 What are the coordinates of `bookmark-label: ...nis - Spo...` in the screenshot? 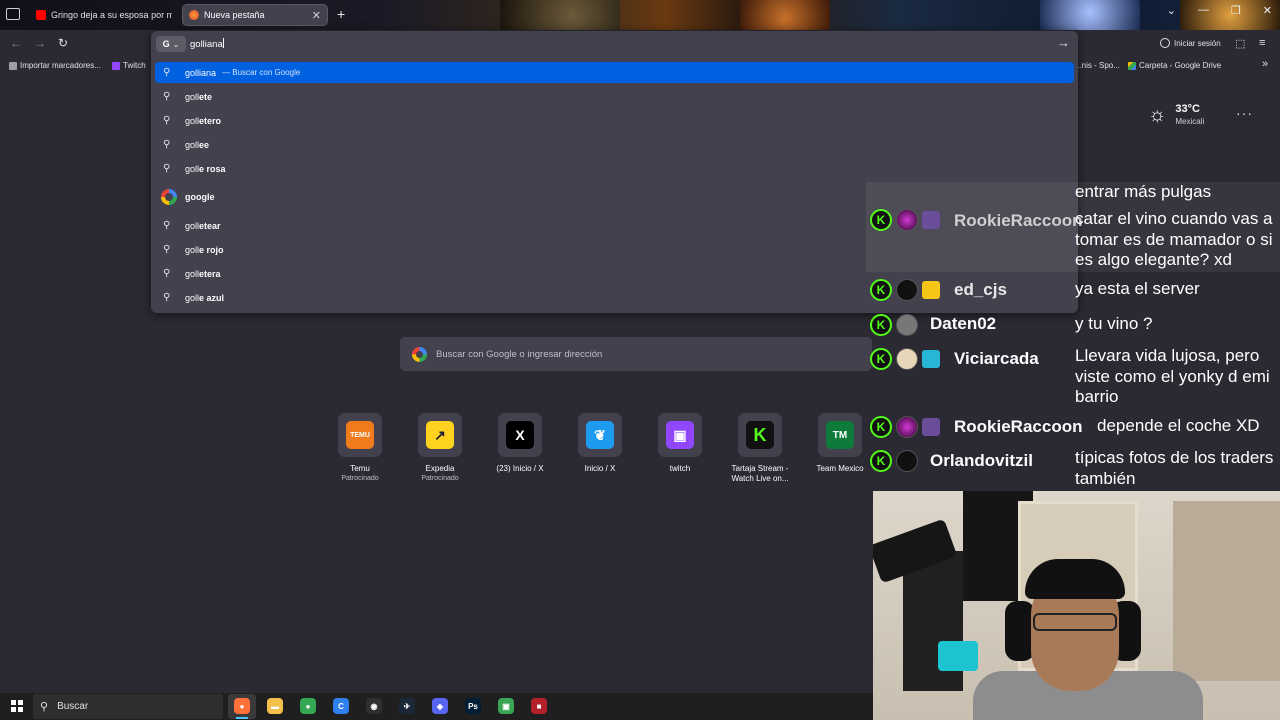 It's located at (1097, 65).